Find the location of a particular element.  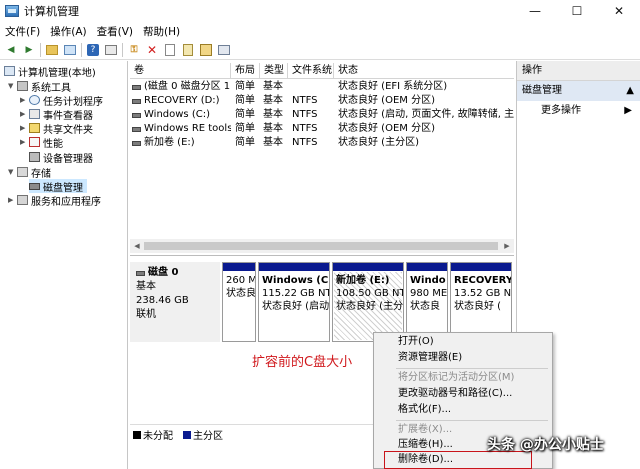

search-folder-icon is located at coordinates (206, 50).